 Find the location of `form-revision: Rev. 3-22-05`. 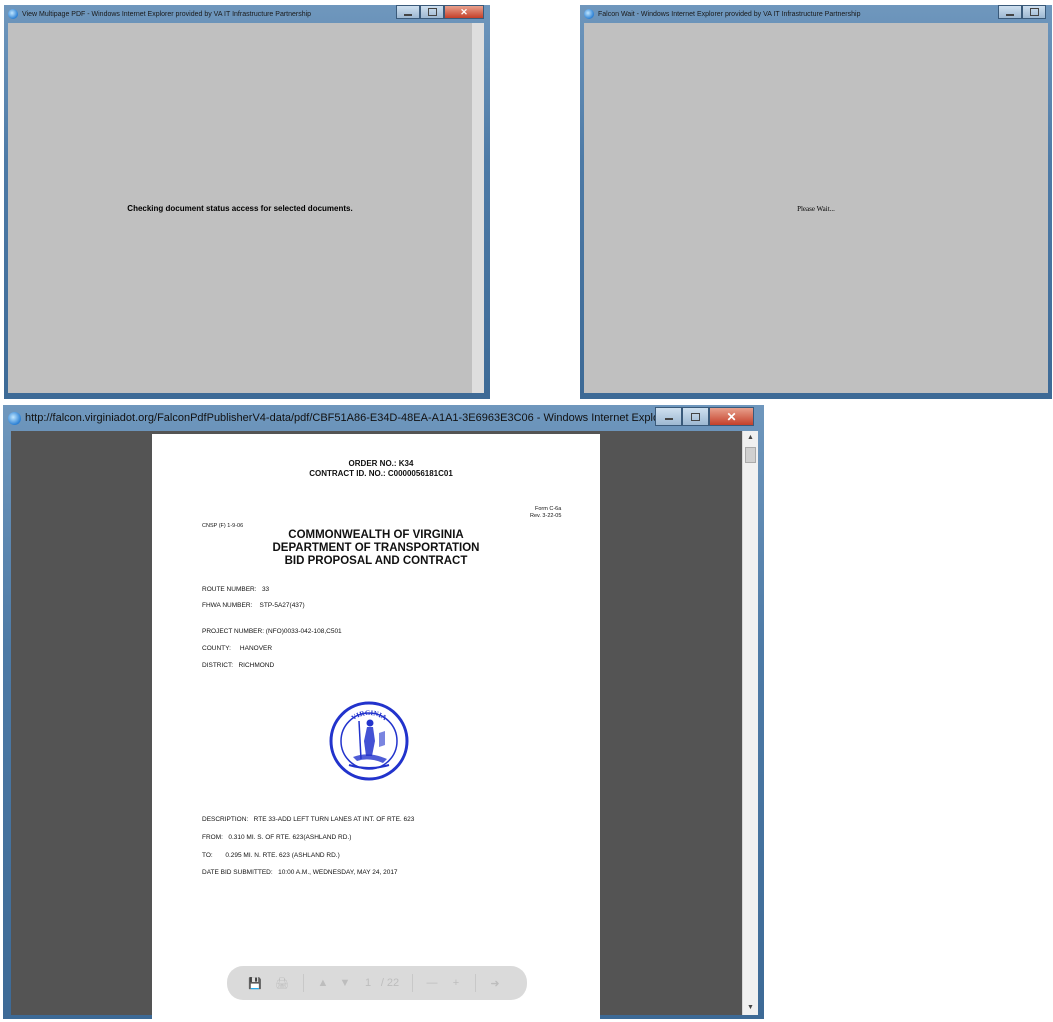

form-revision: Rev. 3-22-05 is located at coordinates (546, 516).